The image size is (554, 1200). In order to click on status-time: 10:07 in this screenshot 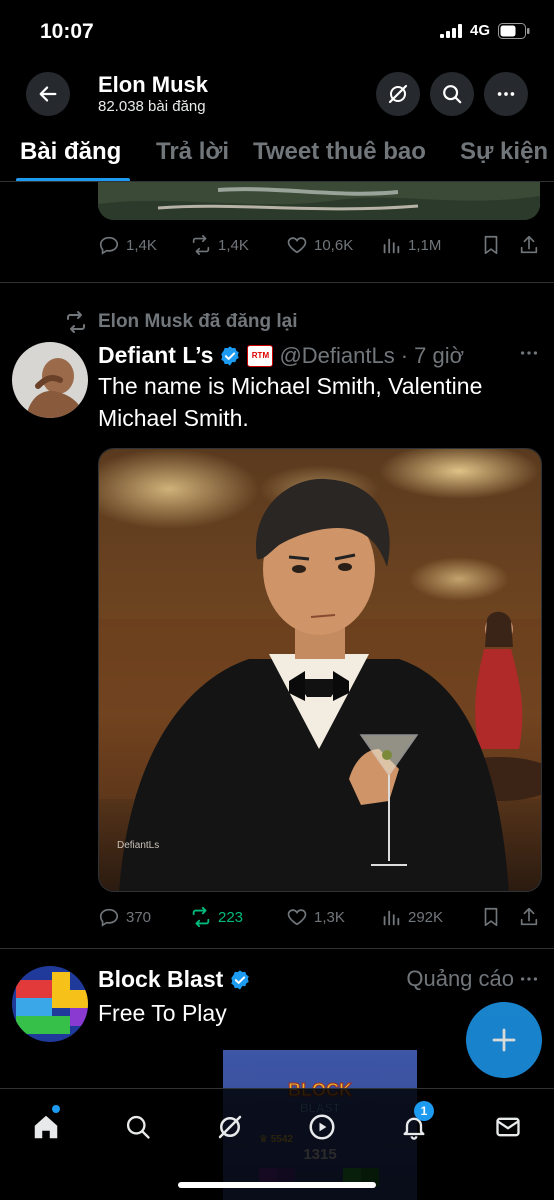, I will do `click(67, 31)`.